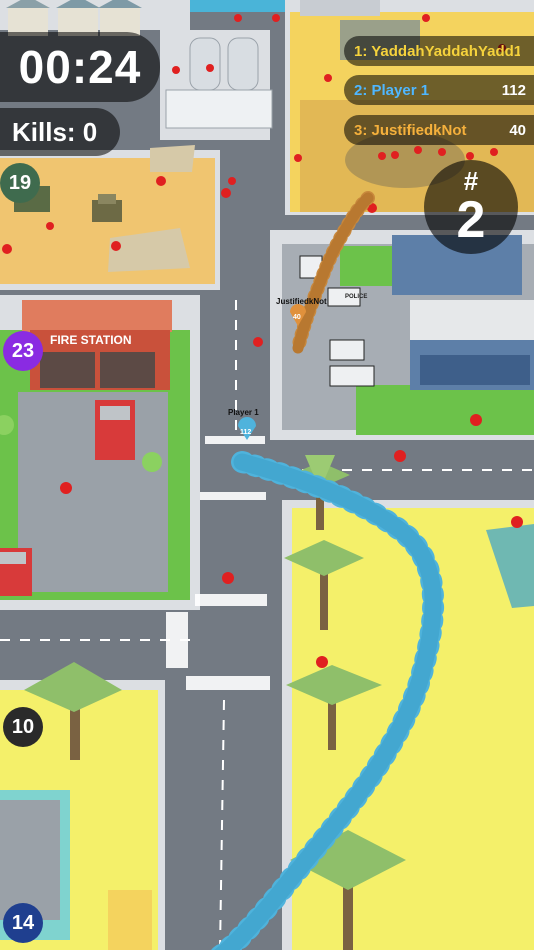  I want to click on leaderboard-name: 1: YaddahYaddahYadd19, so click(437, 51).